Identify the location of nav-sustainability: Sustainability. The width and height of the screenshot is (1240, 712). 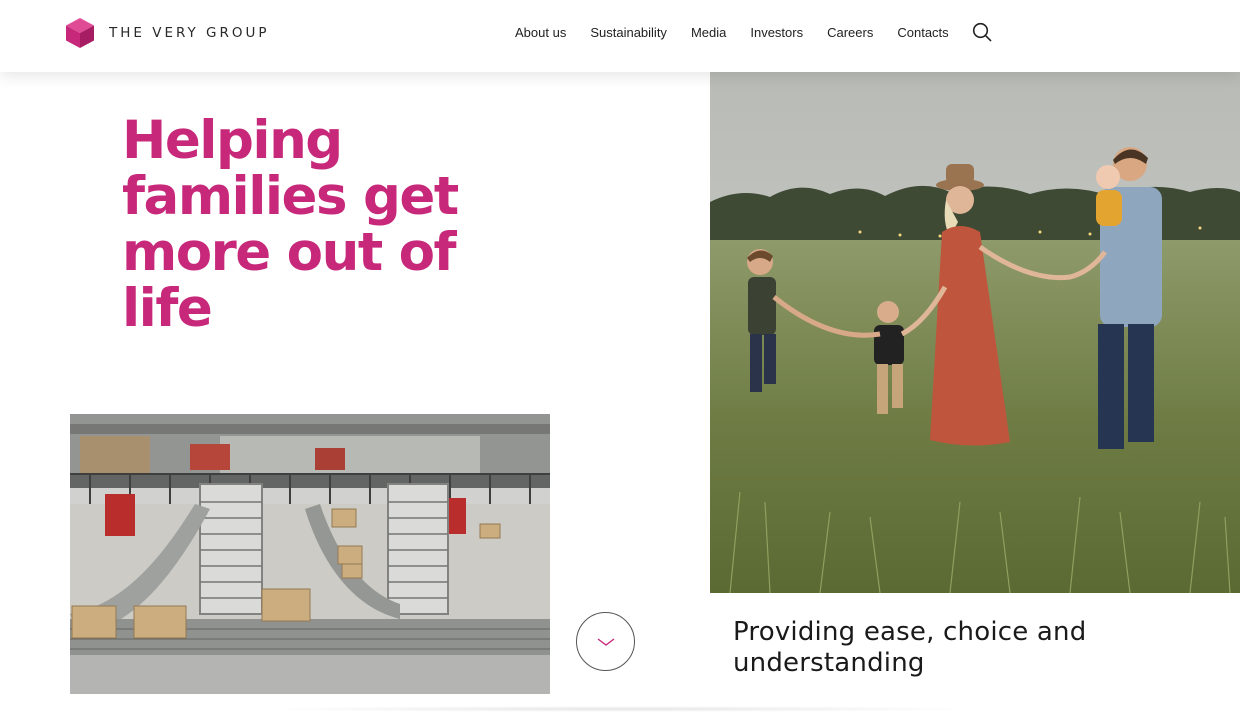
(628, 33).